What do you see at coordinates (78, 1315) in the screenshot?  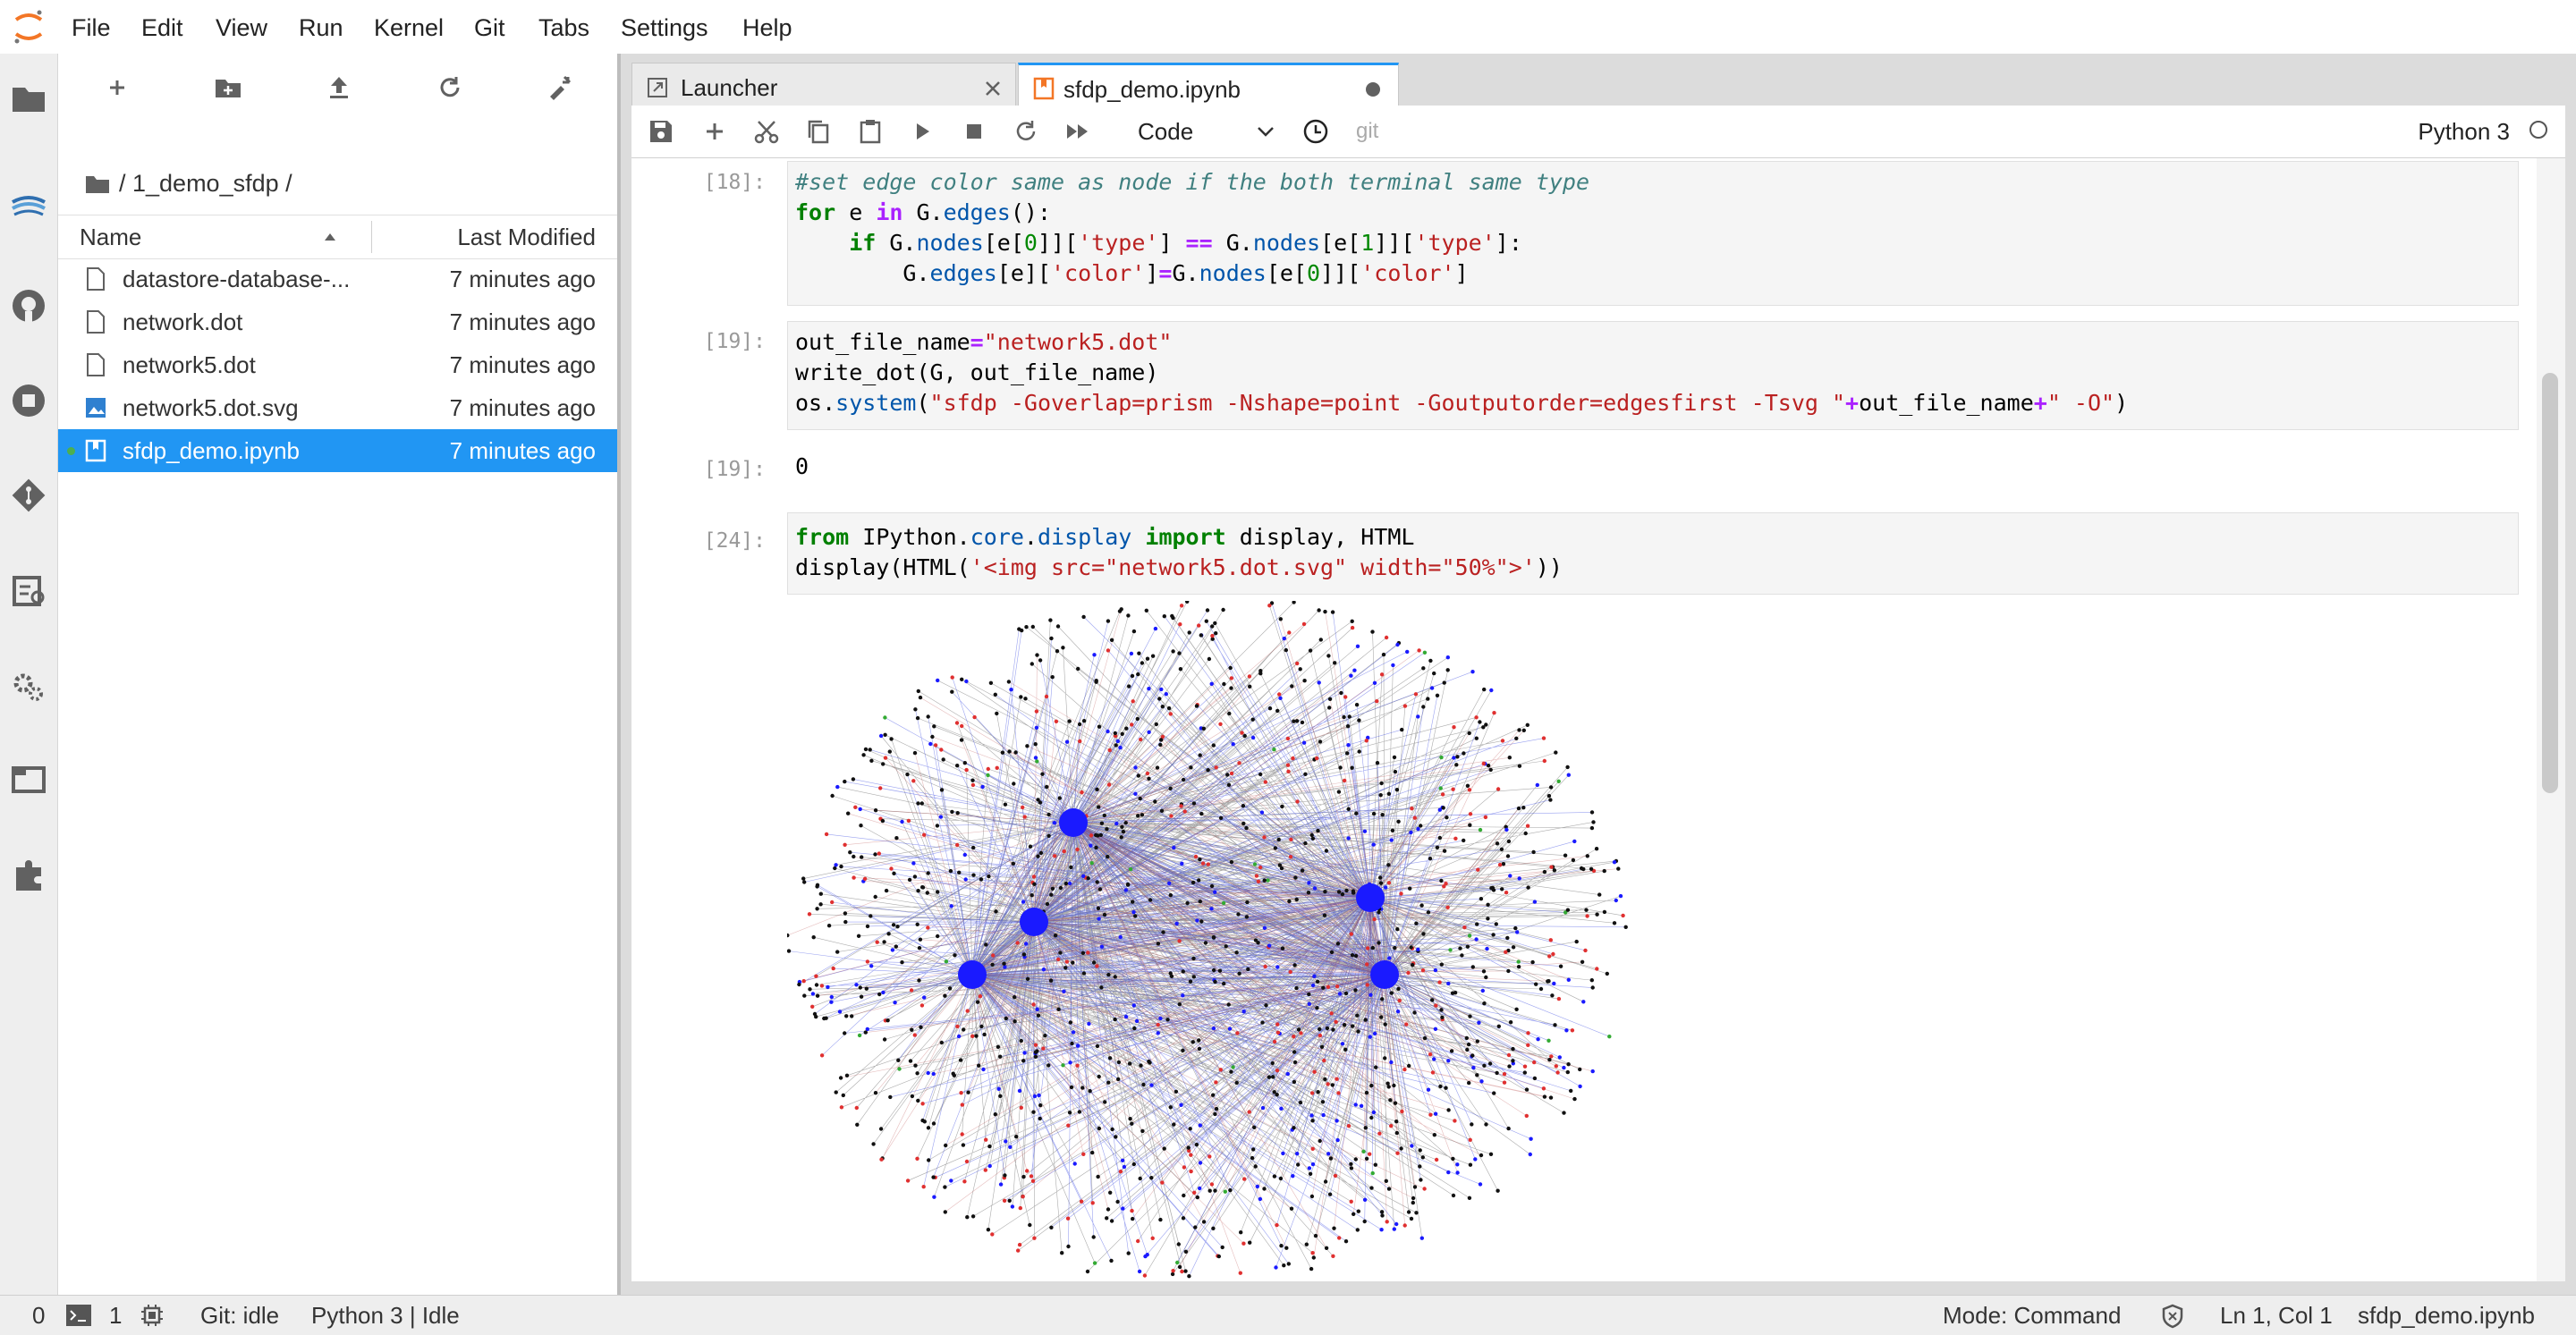 I see `terminal-icon` at bounding box center [78, 1315].